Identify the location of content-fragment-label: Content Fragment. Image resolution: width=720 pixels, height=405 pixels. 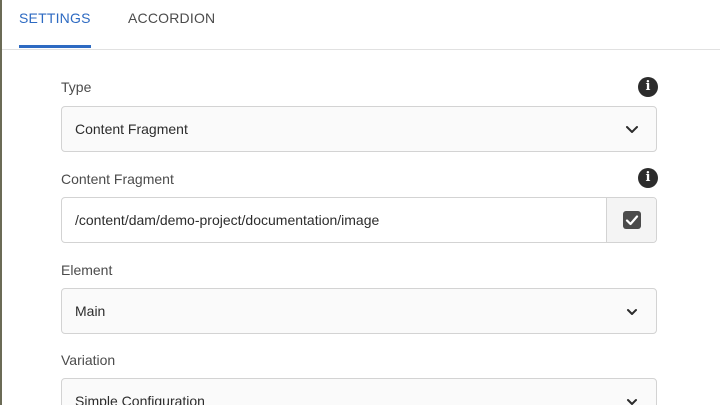
(117, 179).